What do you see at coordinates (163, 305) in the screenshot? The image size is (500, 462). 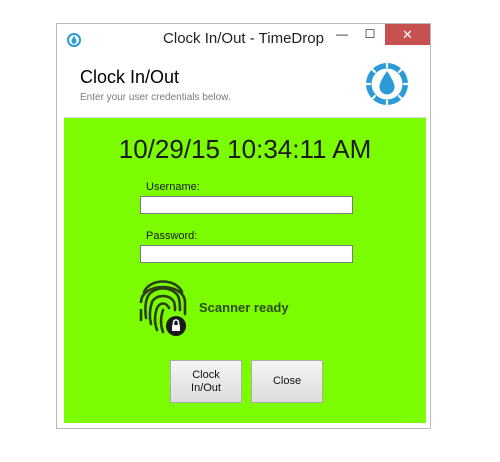 I see `fingerprint-lock-icon` at bounding box center [163, 305].